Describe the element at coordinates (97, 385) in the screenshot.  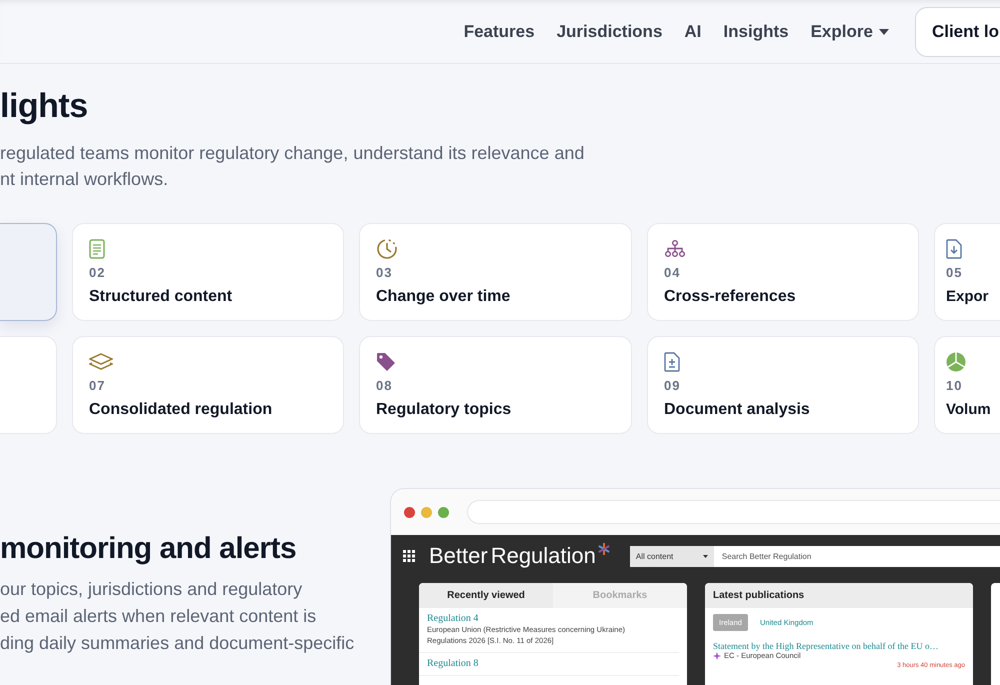
I see `card-number: 07` at that location.